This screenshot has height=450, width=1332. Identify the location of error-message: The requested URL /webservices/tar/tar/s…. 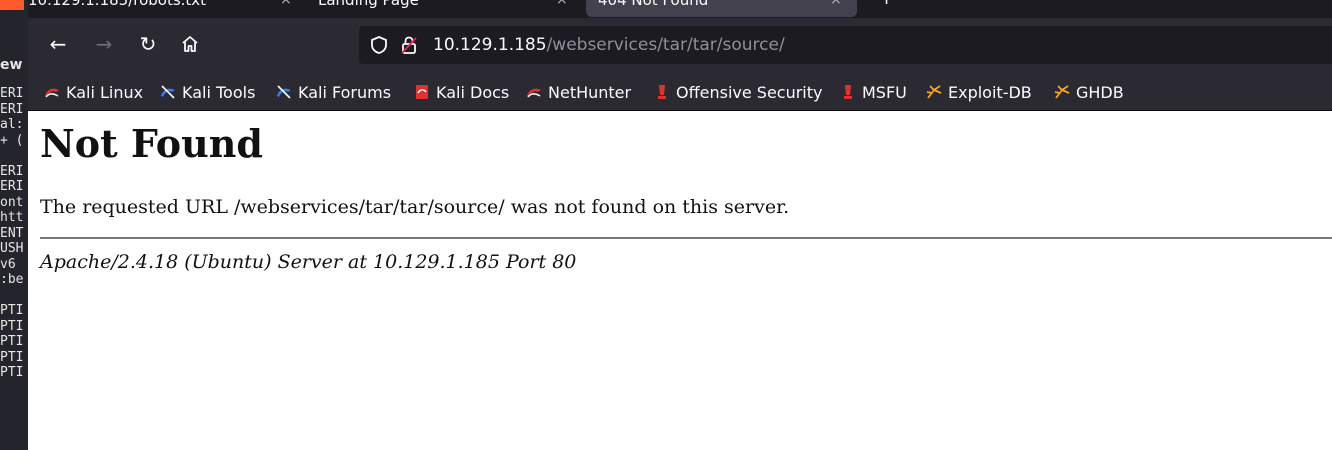
(415, 207).